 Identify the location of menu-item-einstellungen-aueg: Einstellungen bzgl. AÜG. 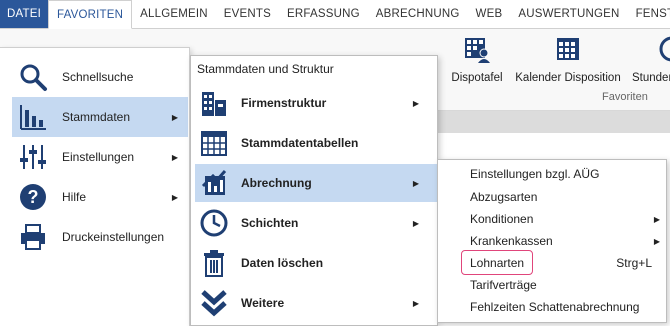
(568, 174).